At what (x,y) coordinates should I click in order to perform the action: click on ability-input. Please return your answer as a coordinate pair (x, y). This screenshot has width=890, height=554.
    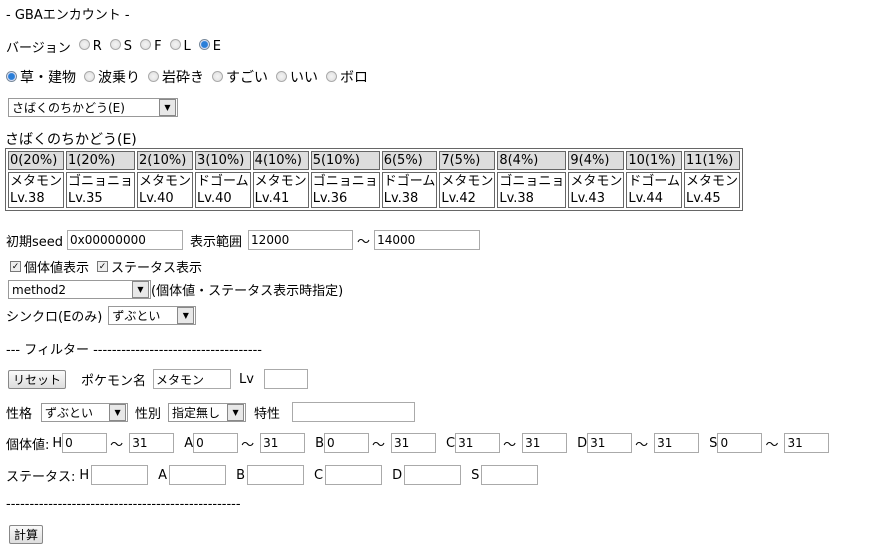
    Looking at the image, I should click on (354, 412).